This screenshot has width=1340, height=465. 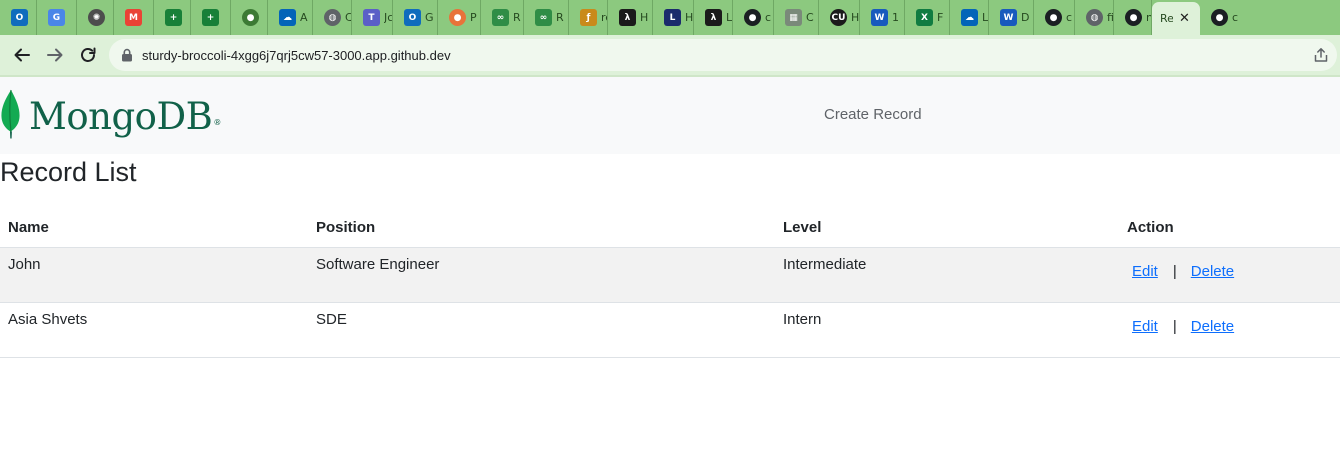 I want to click on browser-tab: XF, so click(x=927, y=17).